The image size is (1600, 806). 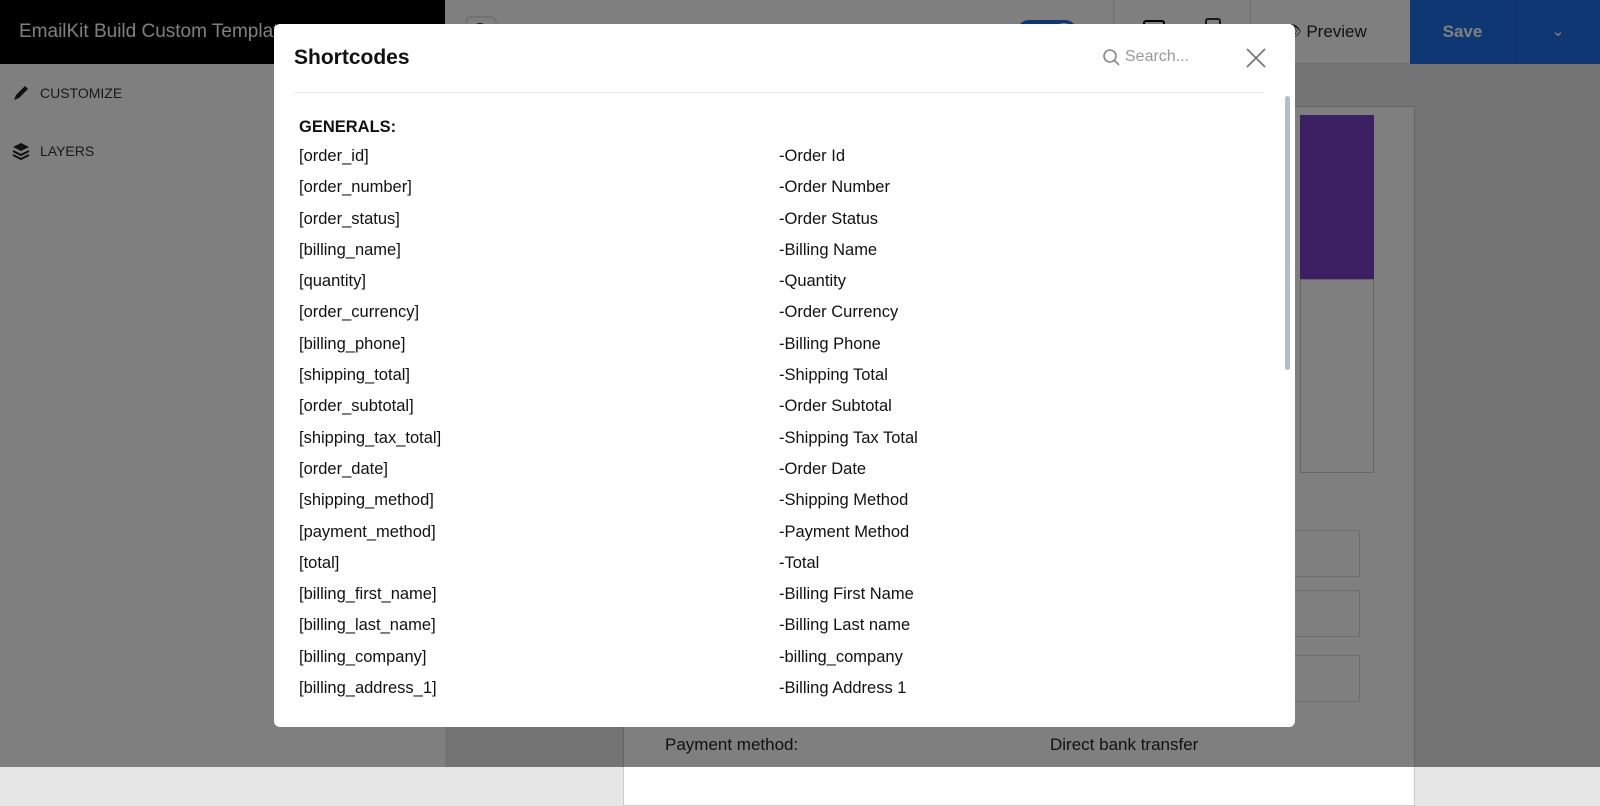 What do you see at coordinates (356, 406) in the screenshot?
I see `shortcode-code: [order_subtotal]` at bounding box center [356, 406].